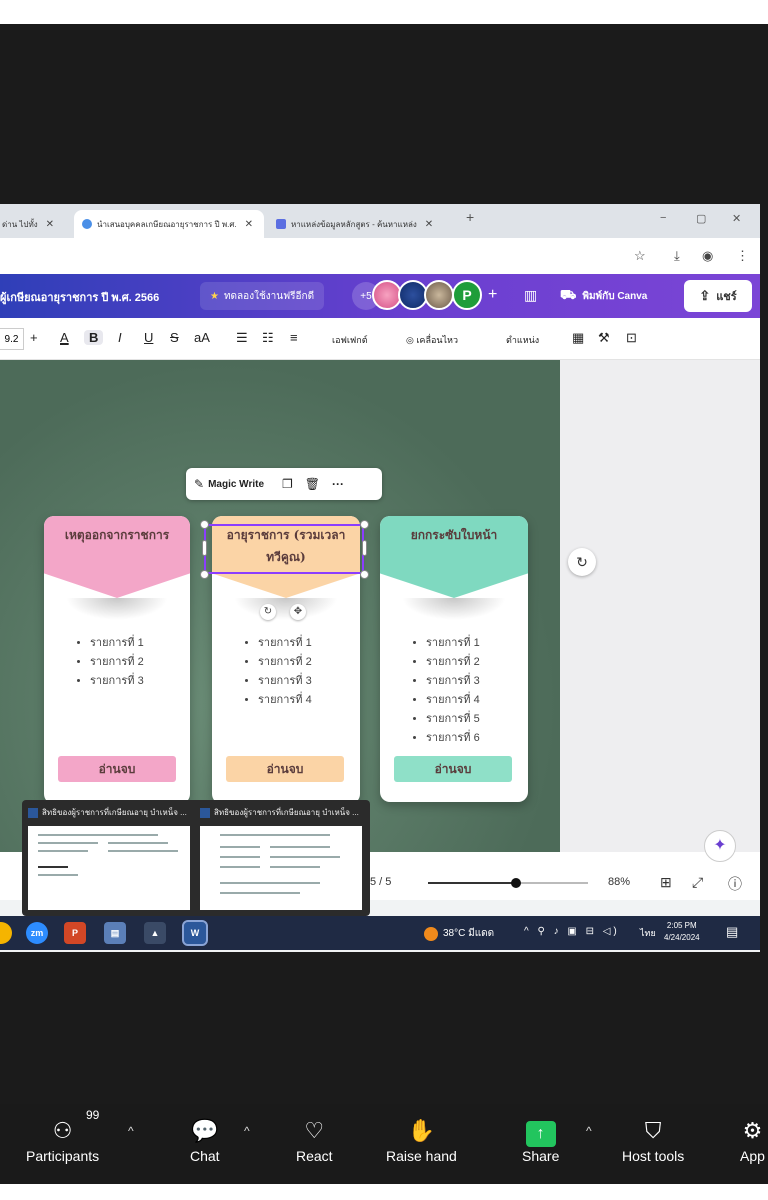  I want to click on avatar: P, so click(467, 295).